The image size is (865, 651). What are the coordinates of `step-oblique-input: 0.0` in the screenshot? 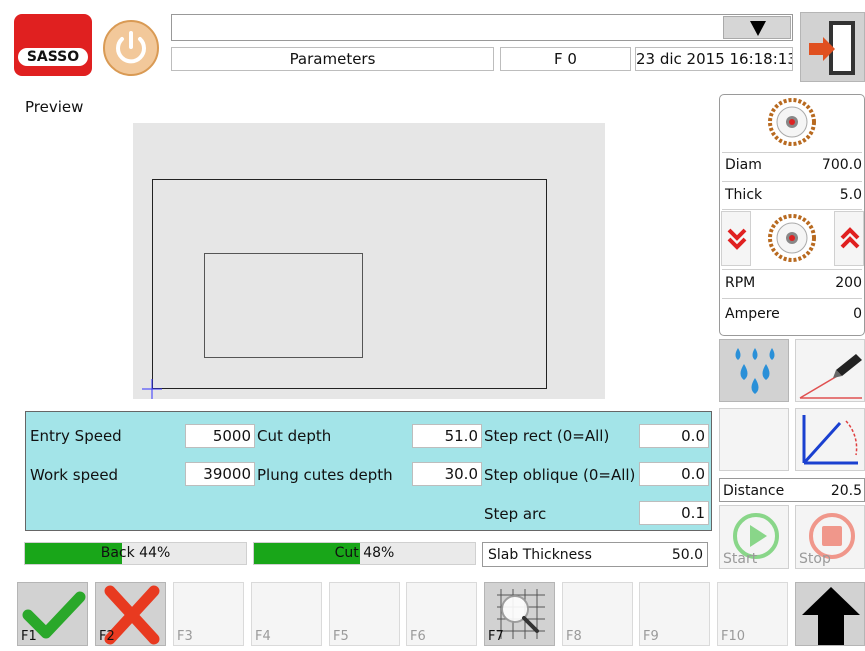 It's located at (674, 474).